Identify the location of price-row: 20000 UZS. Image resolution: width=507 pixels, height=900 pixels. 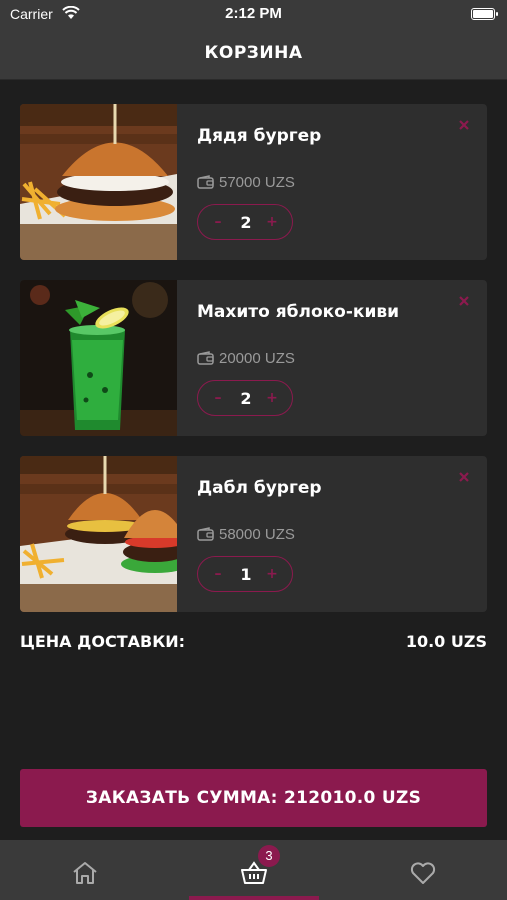
(246, 358).